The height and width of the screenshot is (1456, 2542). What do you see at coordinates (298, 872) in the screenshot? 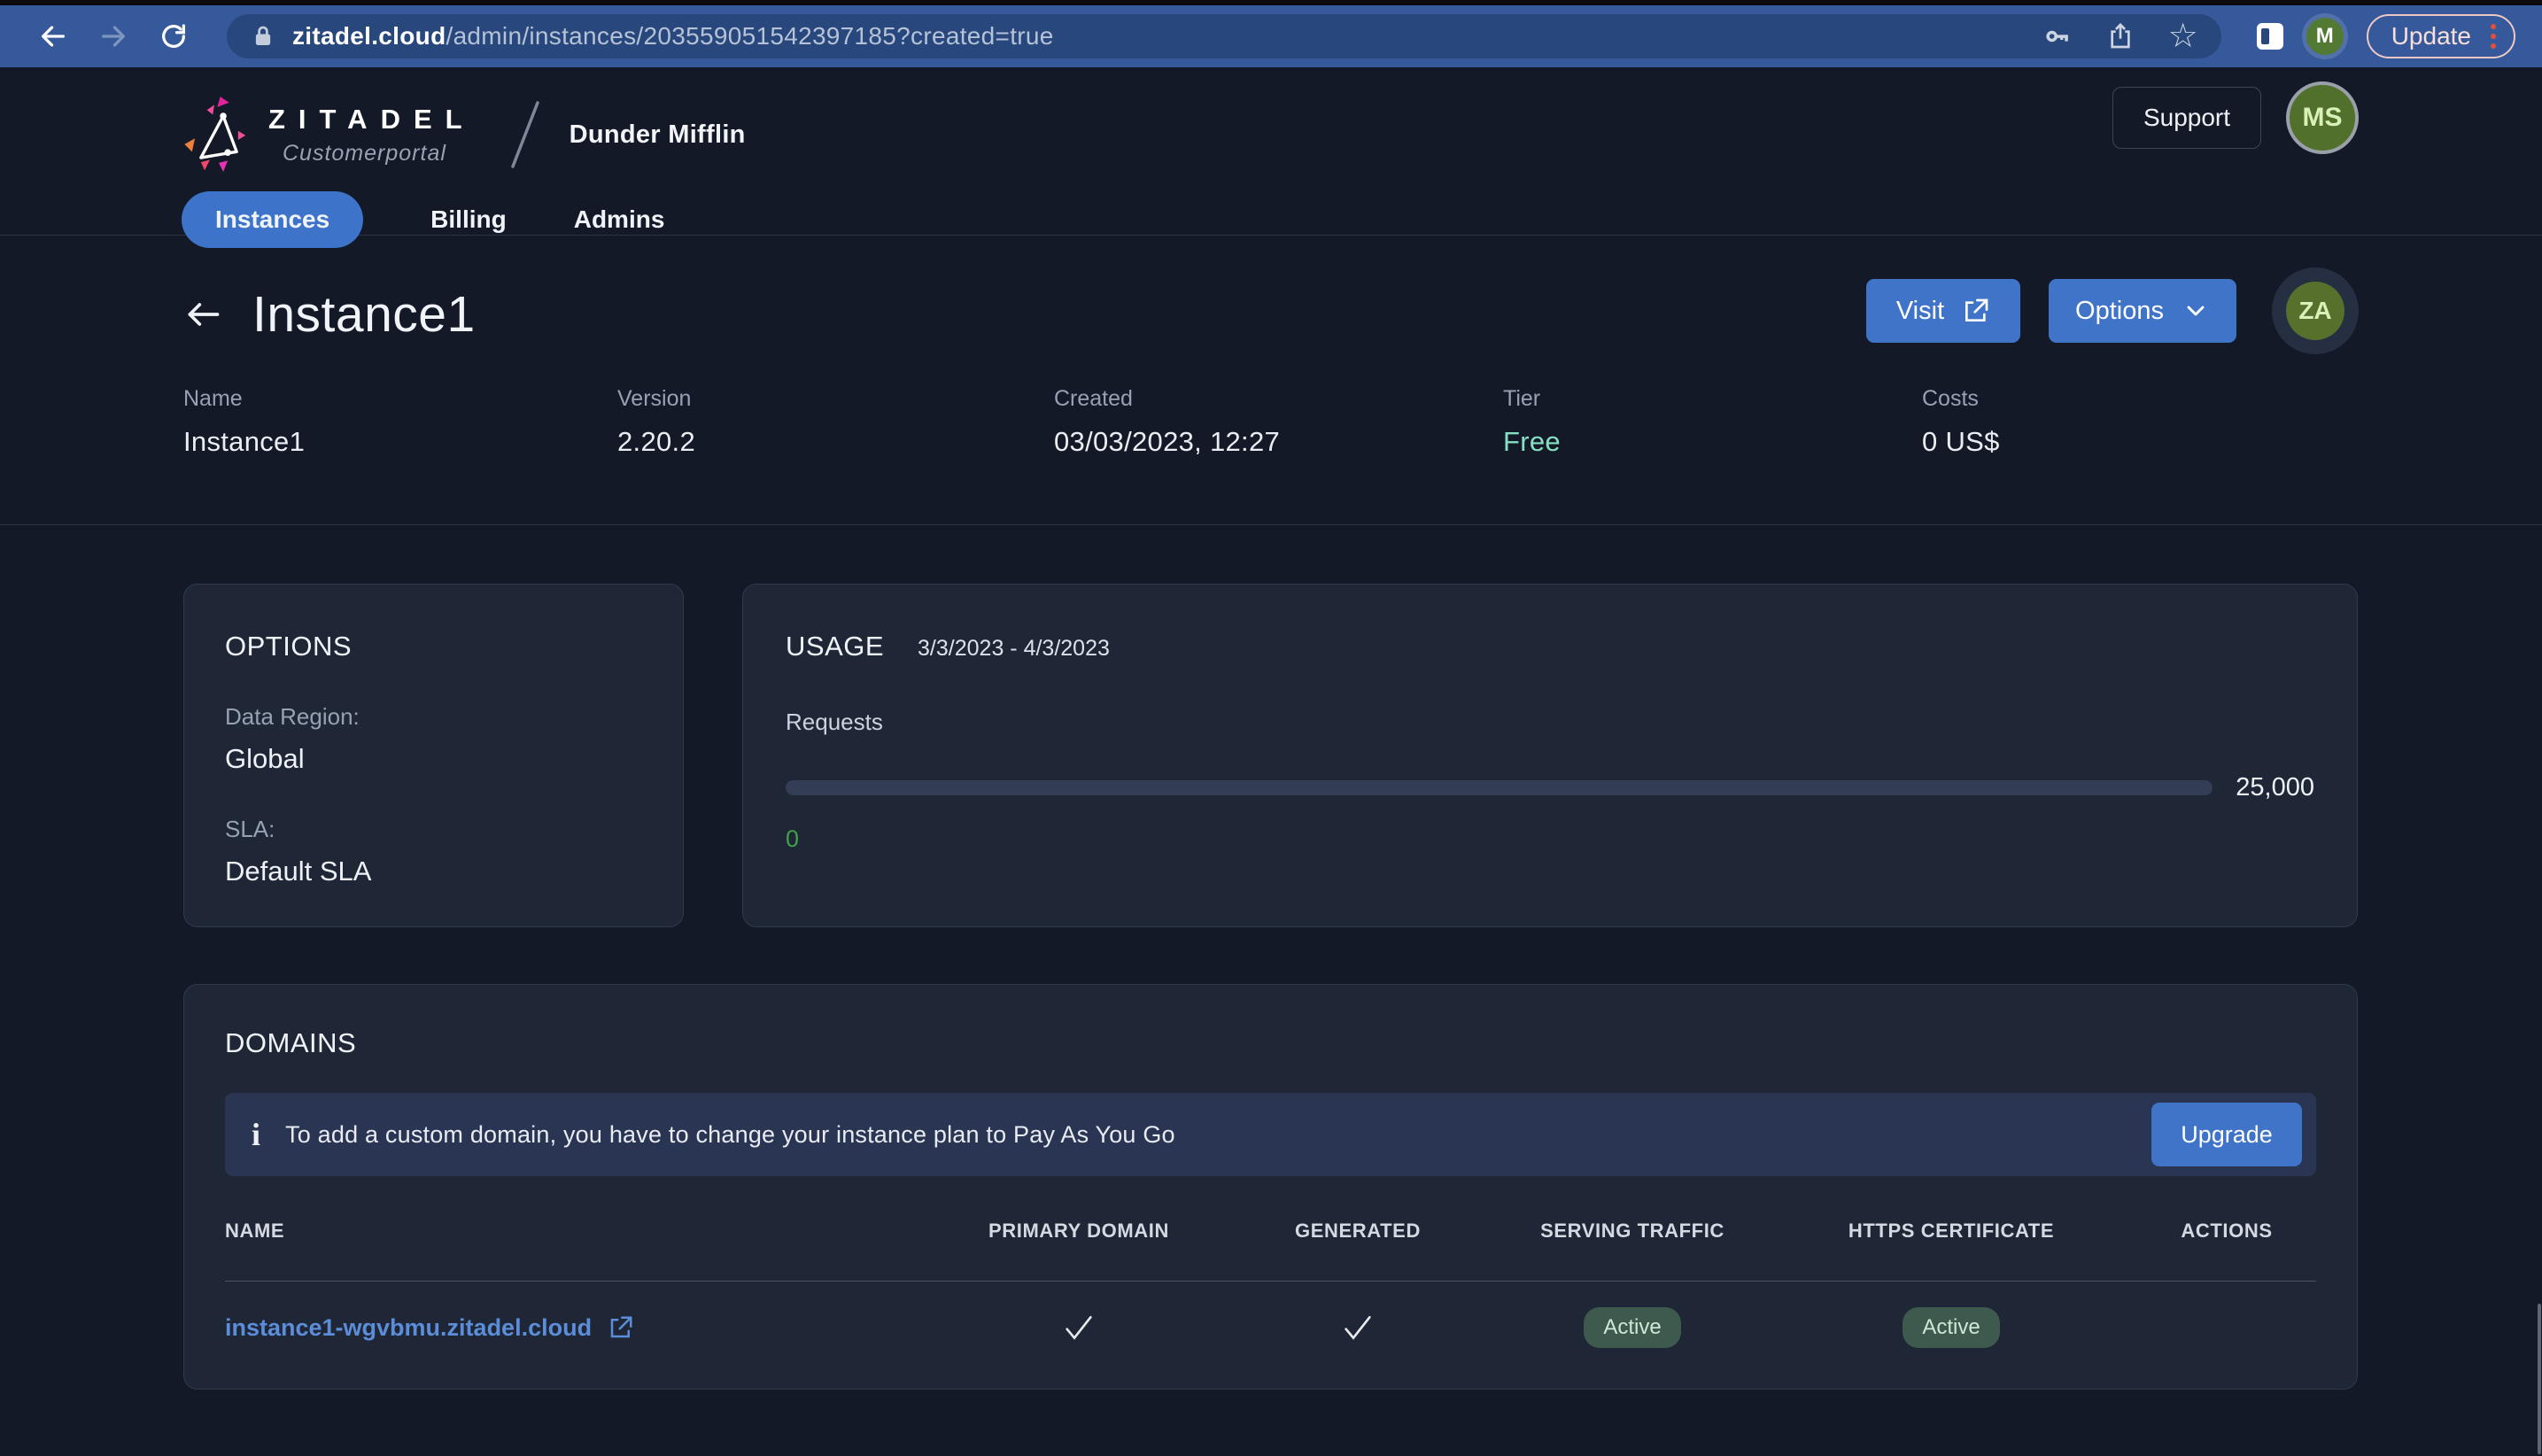
I see `sla-value: Default SLA` at bounding box center [298, 872].